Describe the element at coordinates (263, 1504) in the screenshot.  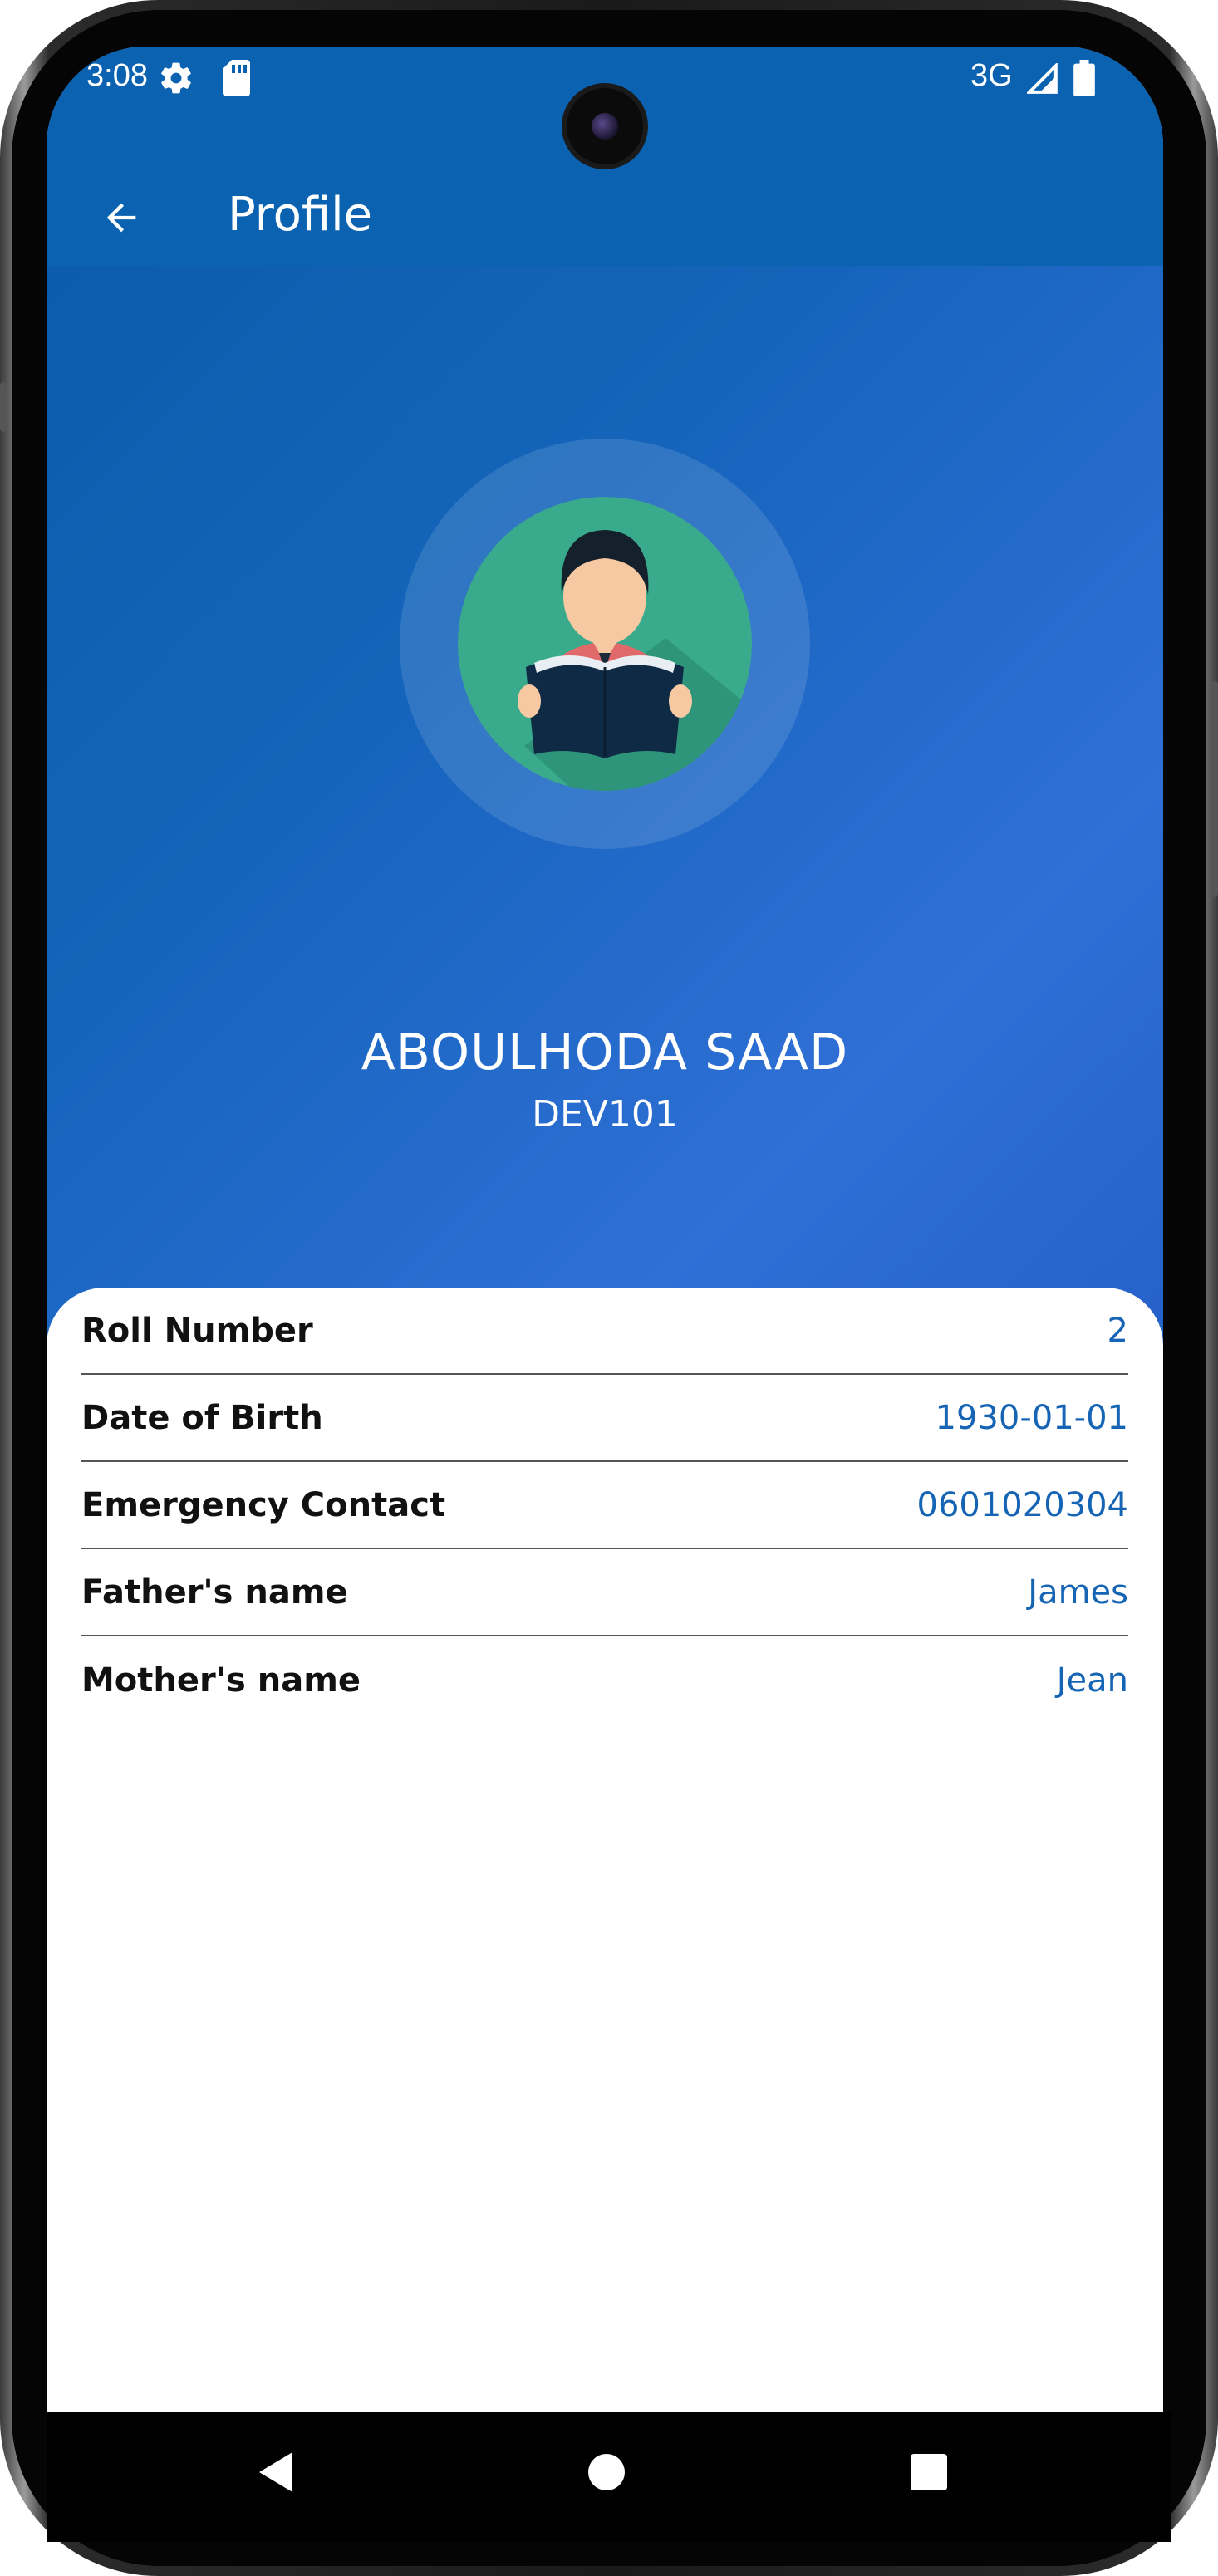
I see `detail-label: Emergency Contact` at that location.